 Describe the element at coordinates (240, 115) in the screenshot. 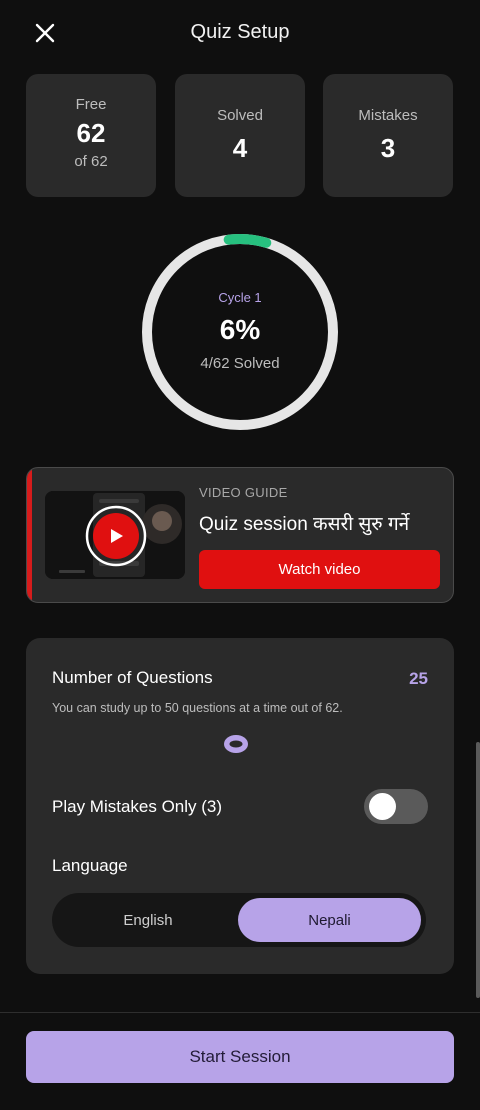

I see `stat-label-solved: Solved` at that location.